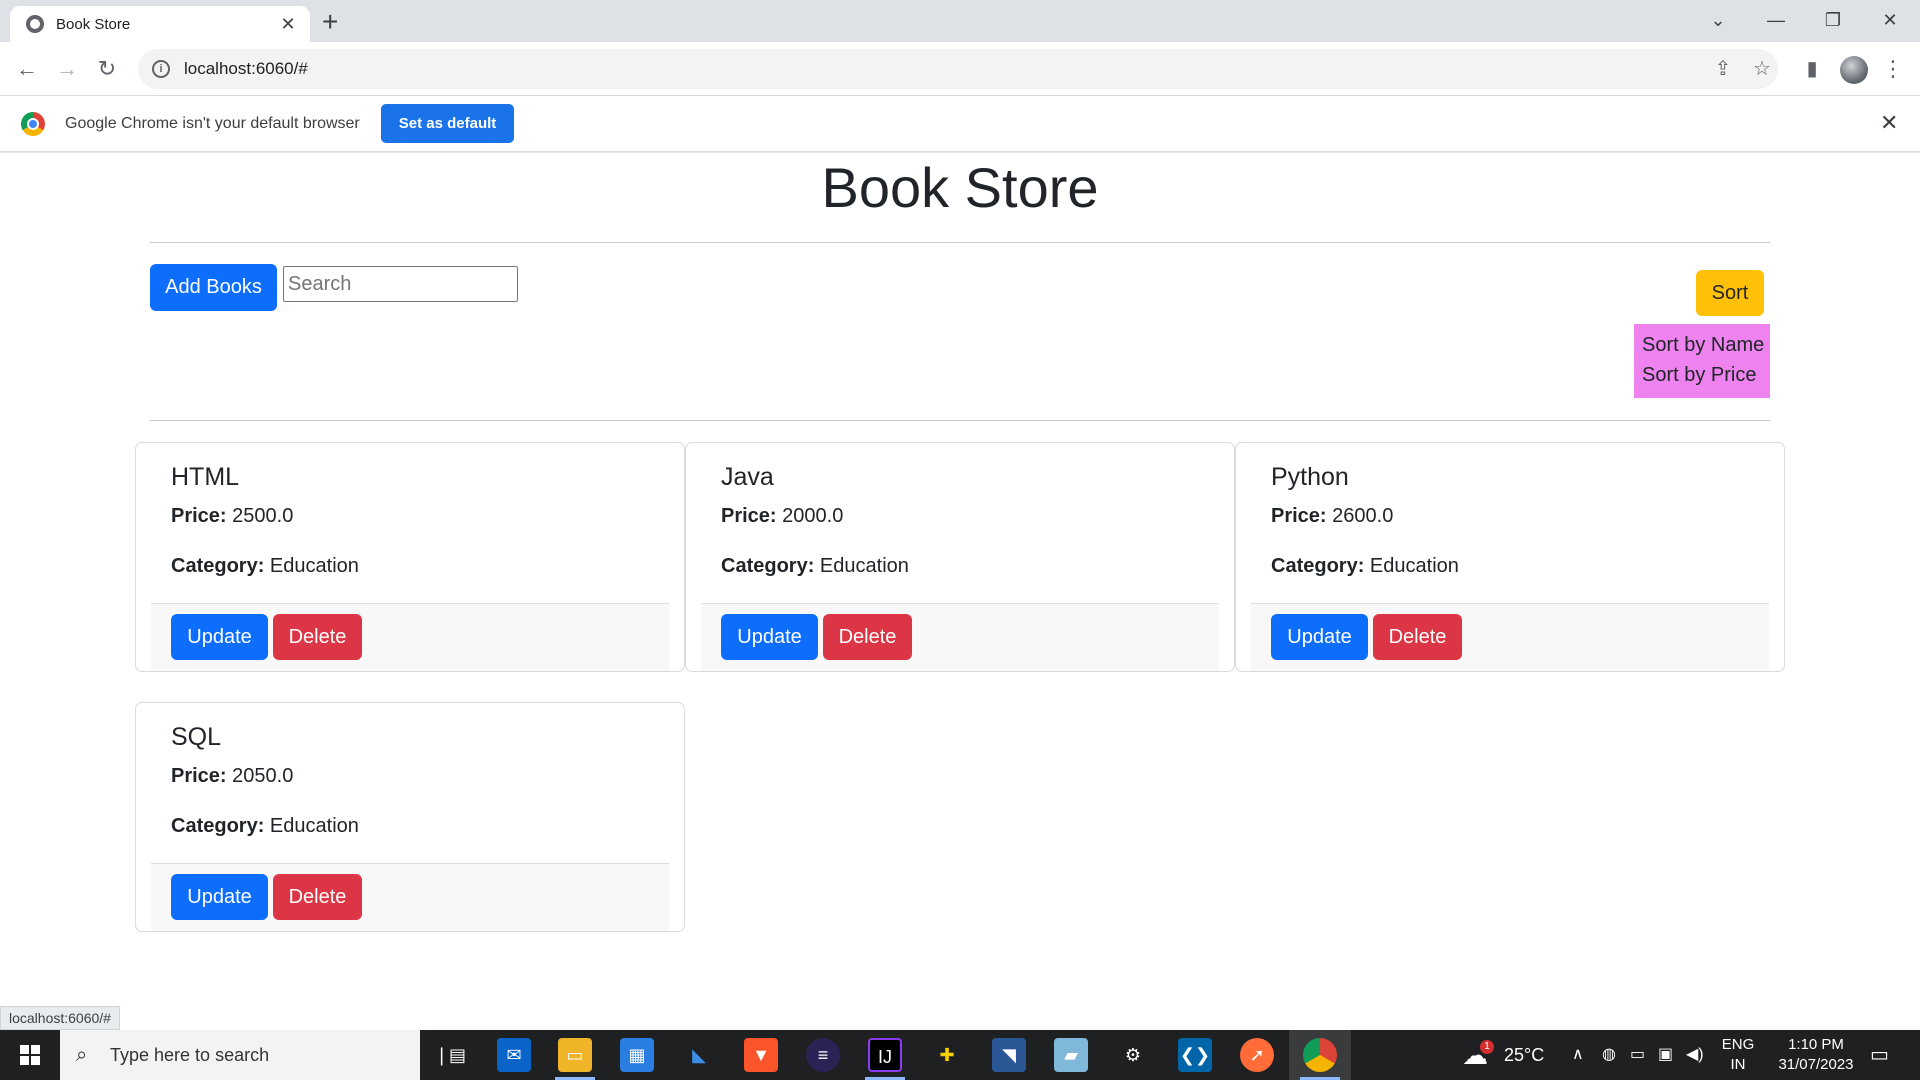  I want to click on notifications-icon: ▭, so click(1879, 1055).